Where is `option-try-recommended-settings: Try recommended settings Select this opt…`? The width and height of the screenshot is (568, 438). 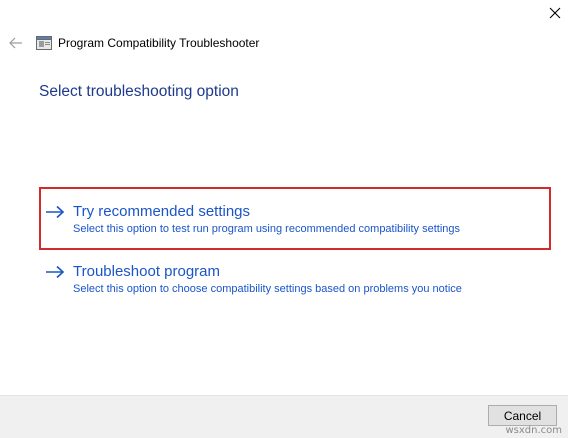
option-try-recommended-settings: Try recommended settings Select this opt… is located at coordinates (295, 218).